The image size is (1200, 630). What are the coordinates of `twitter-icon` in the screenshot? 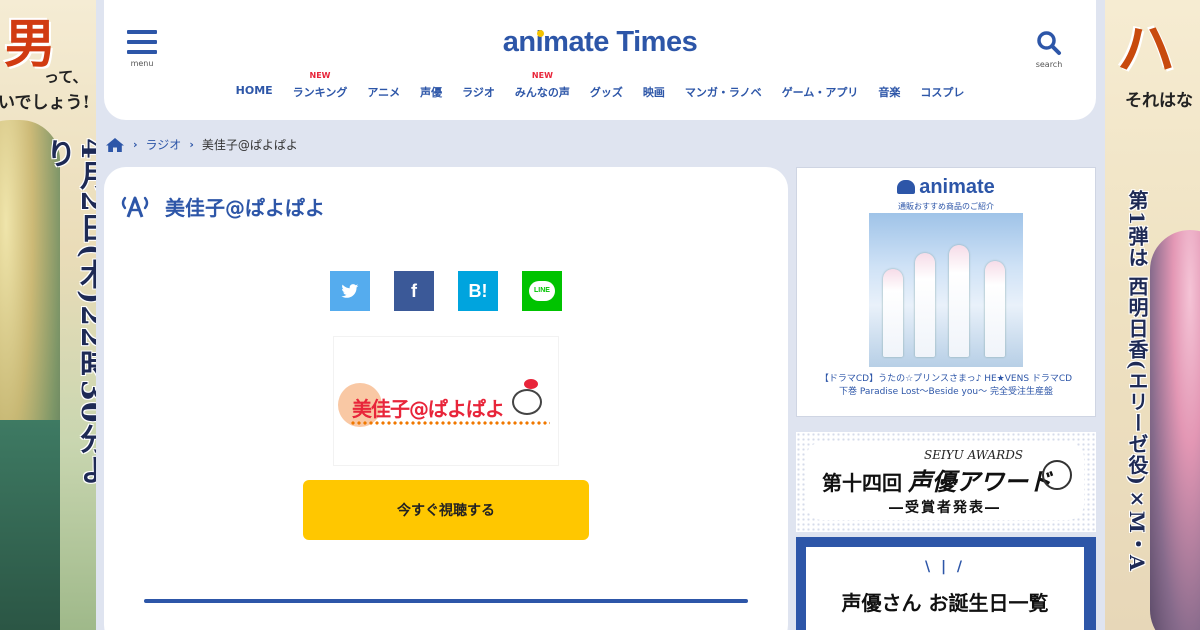 It's located at (350, 290).